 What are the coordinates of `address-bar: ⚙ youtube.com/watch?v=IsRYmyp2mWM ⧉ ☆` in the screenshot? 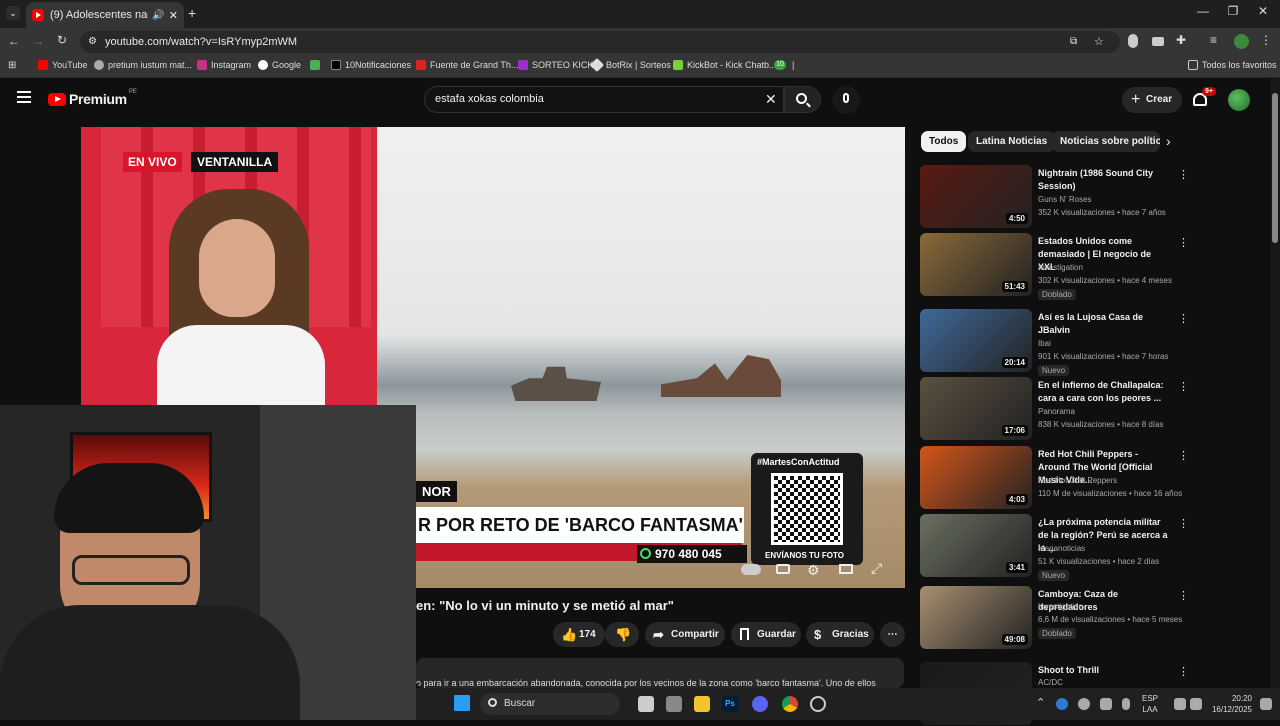 It's located at (600, 42).